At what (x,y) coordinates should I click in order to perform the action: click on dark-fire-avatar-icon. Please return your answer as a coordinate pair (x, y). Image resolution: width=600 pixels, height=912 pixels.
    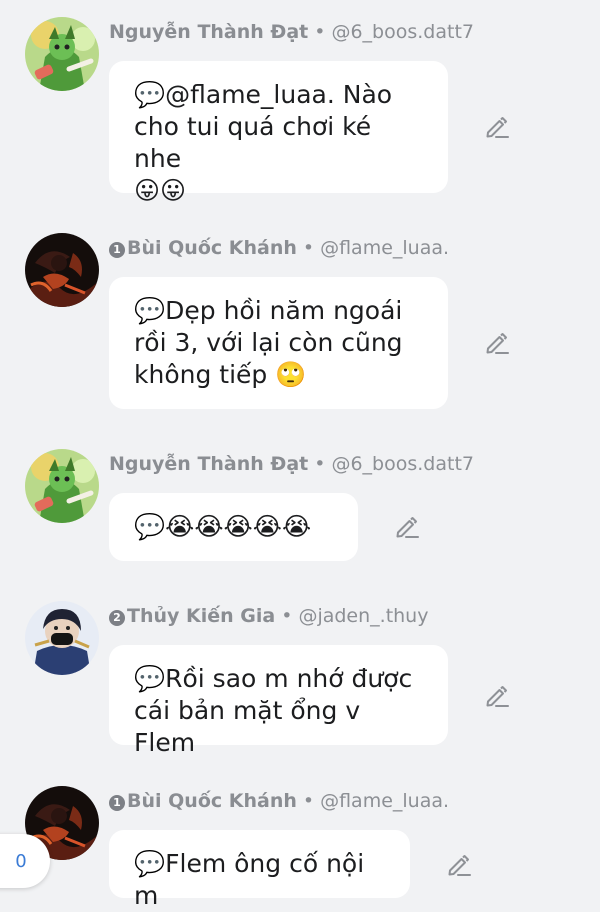
    Looking at the image, I should click on (62, 270).